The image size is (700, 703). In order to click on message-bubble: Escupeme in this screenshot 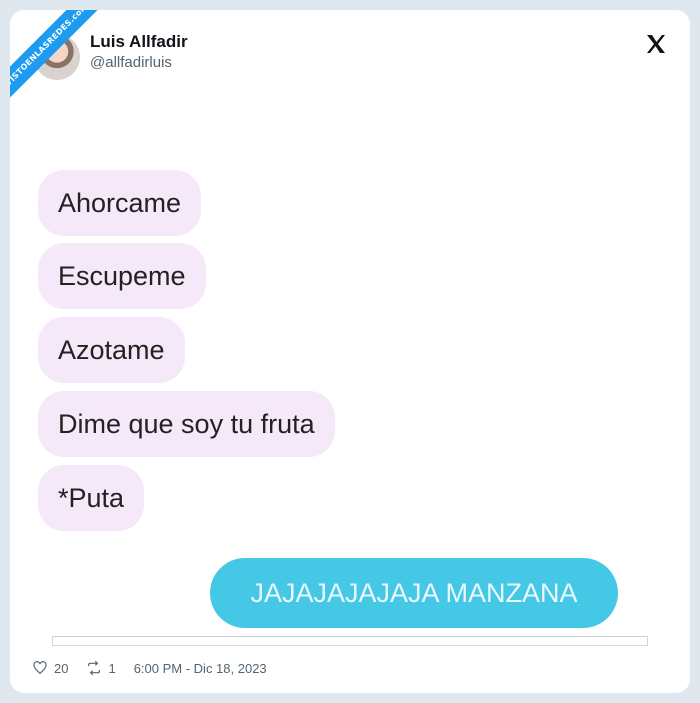, I will do `click(122, 276)`.